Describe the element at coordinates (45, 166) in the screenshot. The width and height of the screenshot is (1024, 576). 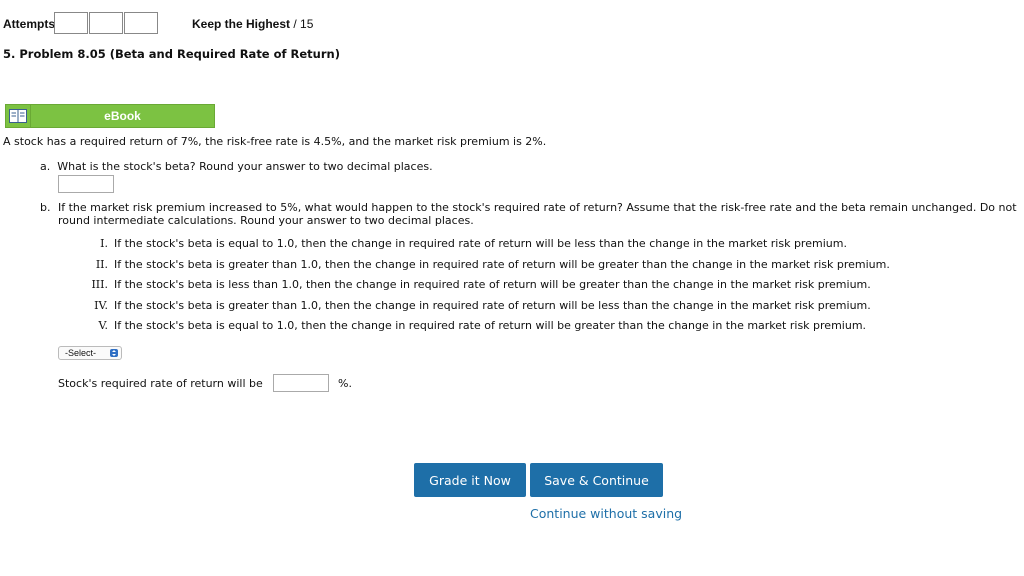
I see `part-a-label: a.` at that location.